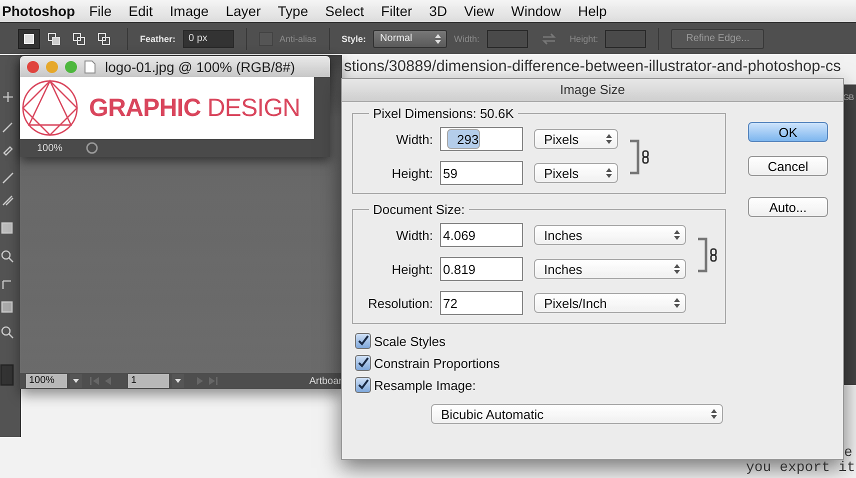 This screenshot has height=478, width=856. Describe the element at coordinates (396, 11) in the screenshot. I see `menu-item: Filter` at that location.